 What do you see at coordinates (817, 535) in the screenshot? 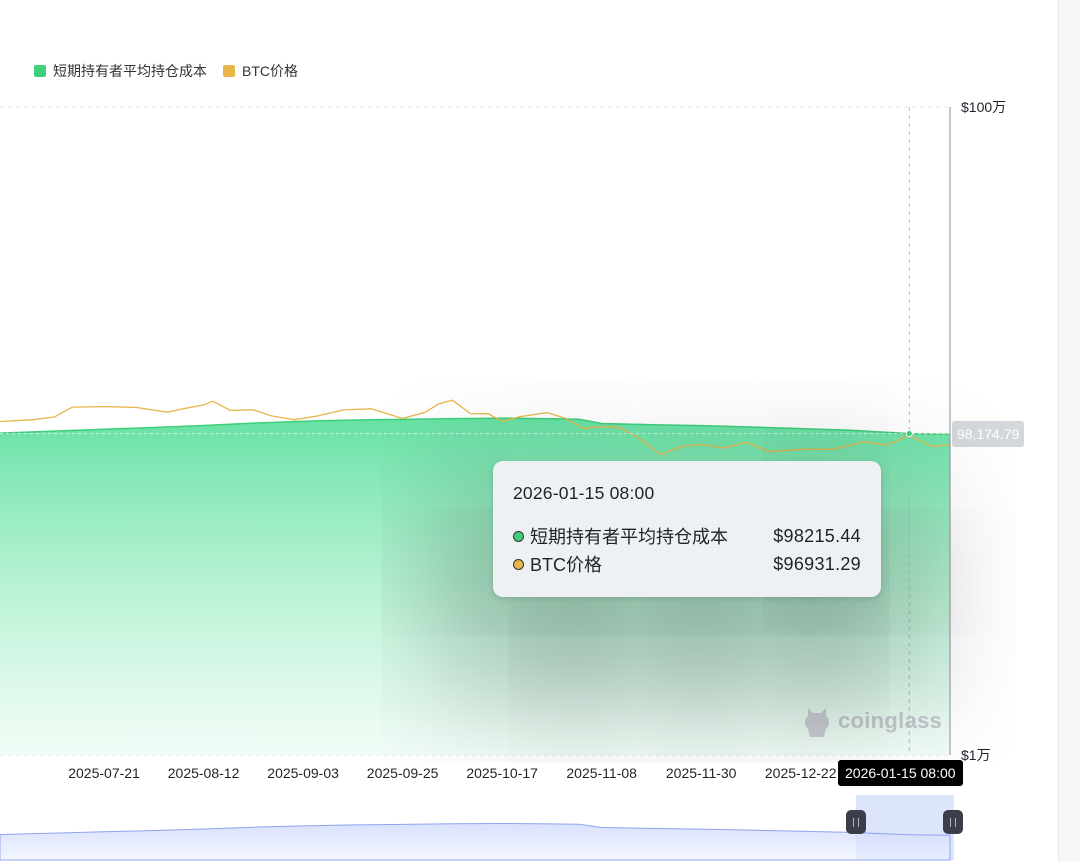
I see `tooltip-value-sth-cost: $98215.44` at bounding box center [817, 535].